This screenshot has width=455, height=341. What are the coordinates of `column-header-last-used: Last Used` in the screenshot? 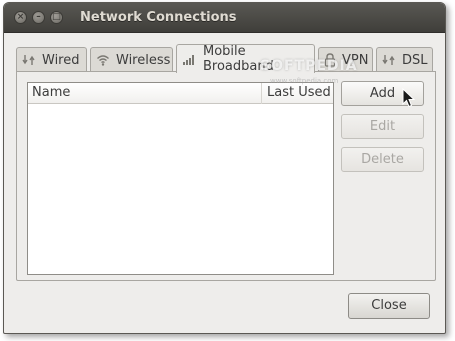 It's located at (299, 93).